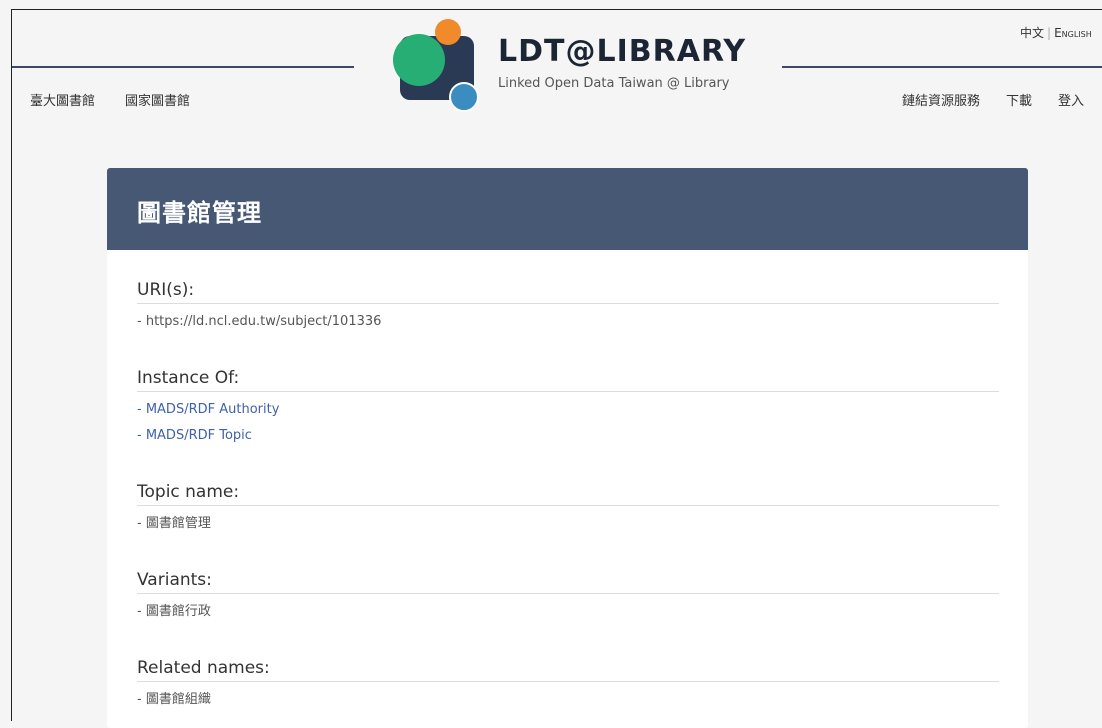  What do you see at coordinates (464, 97) in the screenshot?
I see `logo-blue-dot` at bounding box center [464, 97].